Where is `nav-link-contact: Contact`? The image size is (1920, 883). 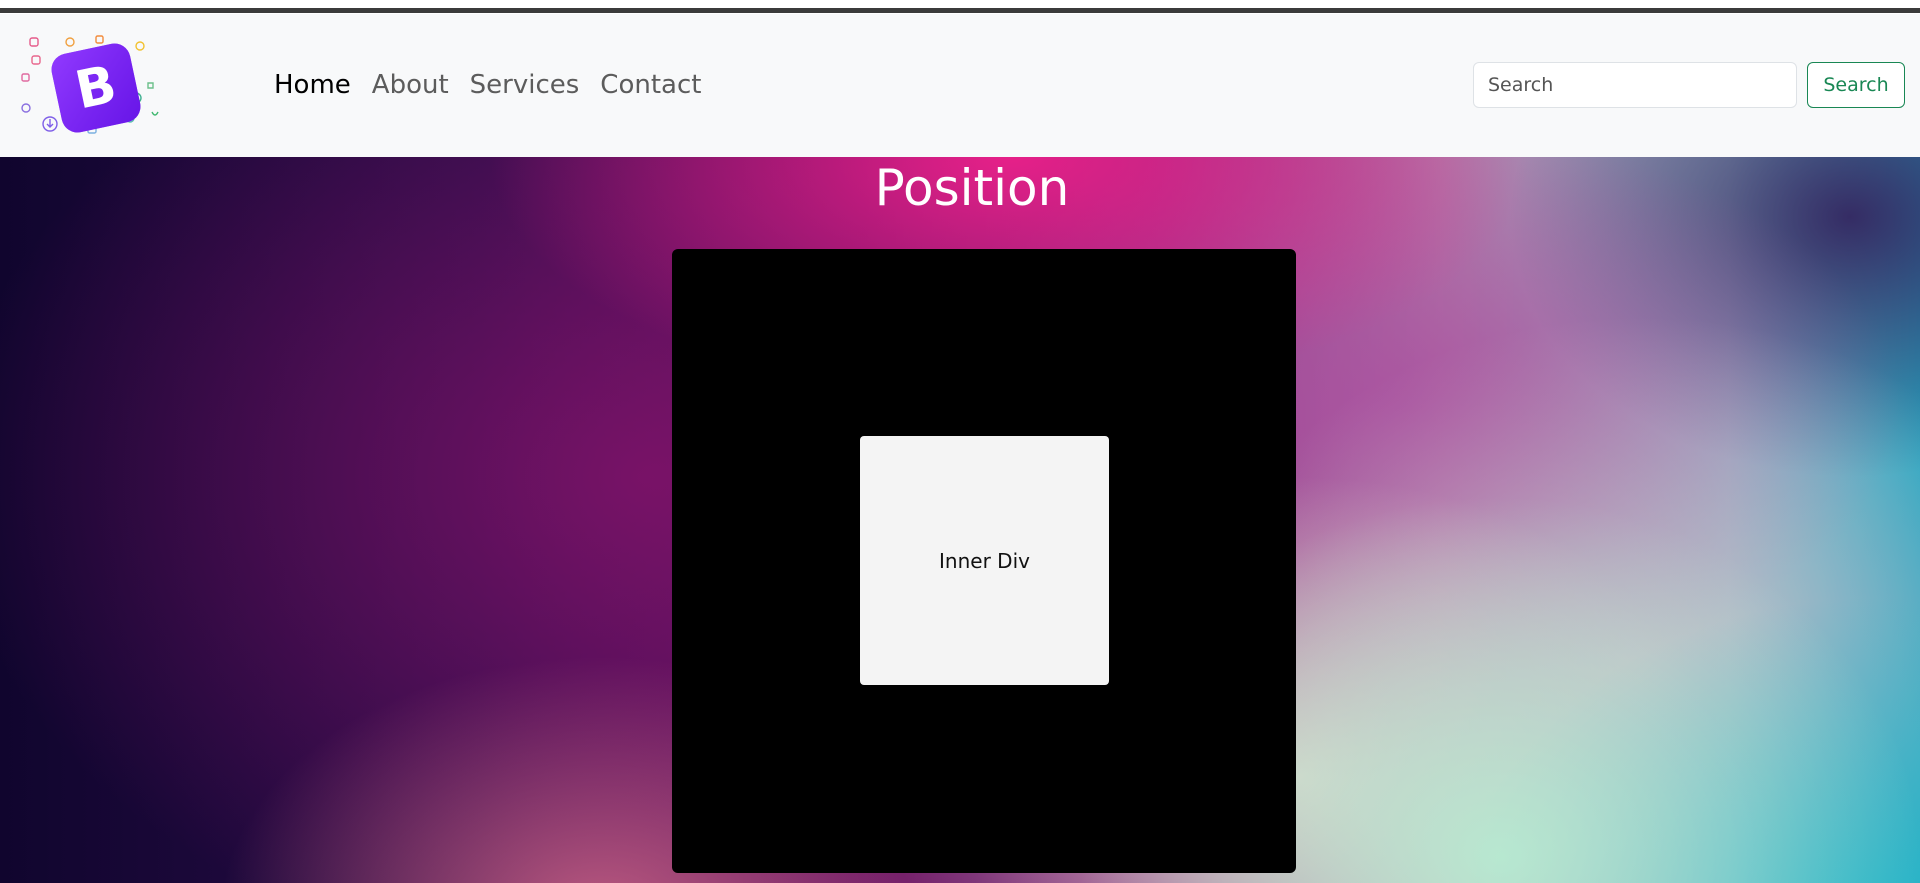
nav-link-contact: Contact is located at coordinates (650, 85).